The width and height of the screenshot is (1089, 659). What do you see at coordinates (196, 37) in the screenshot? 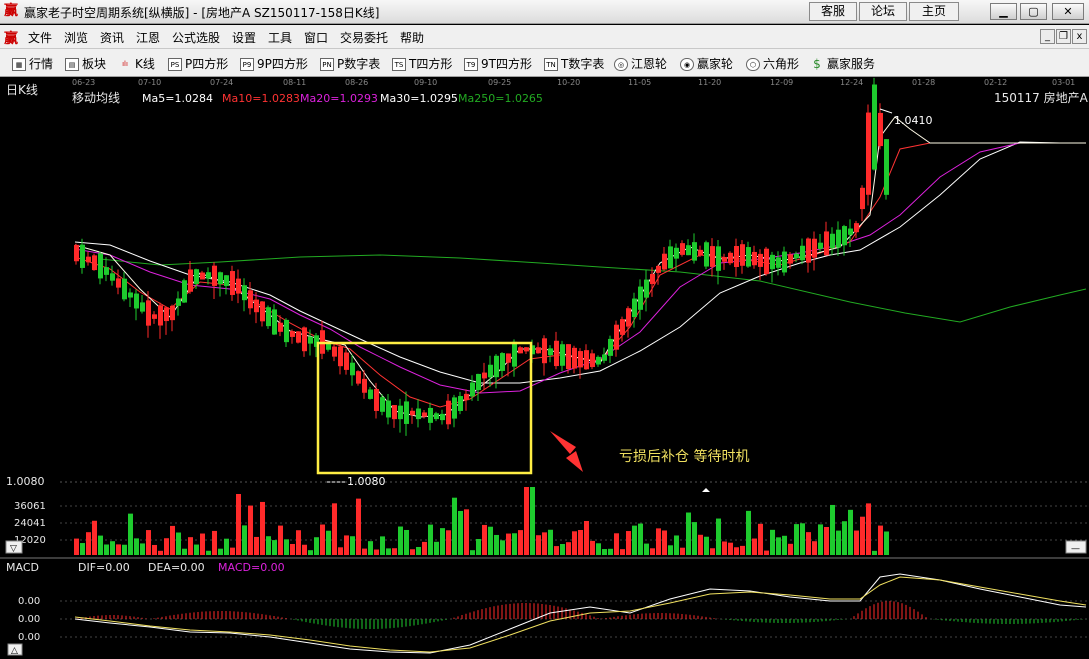
I see `menu-formula: 公式选股` at bounding box center [196, 37].